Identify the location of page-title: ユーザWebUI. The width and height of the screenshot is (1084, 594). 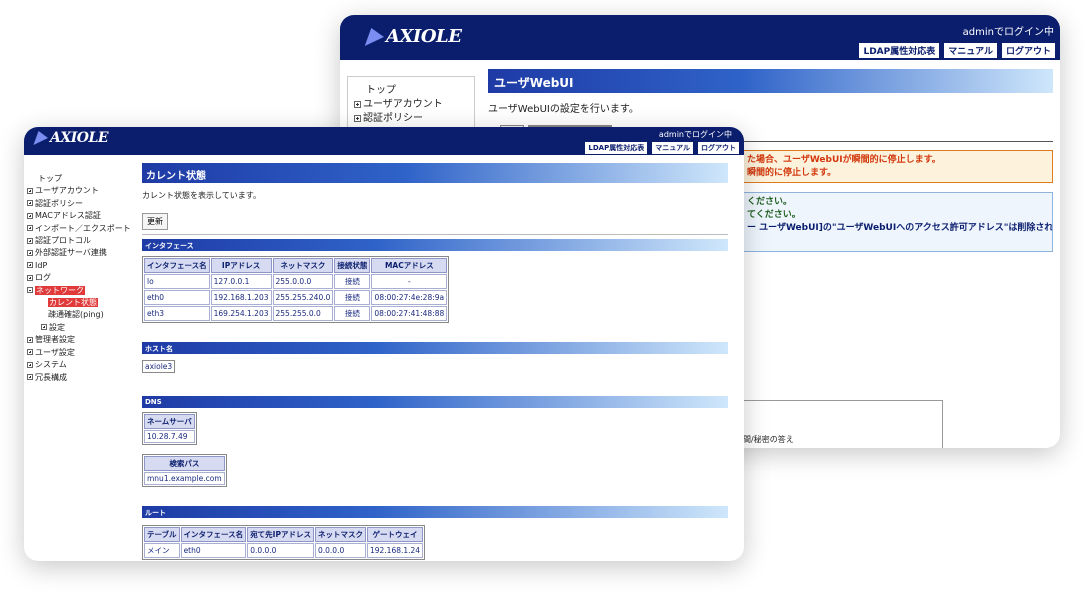
(770, 81).